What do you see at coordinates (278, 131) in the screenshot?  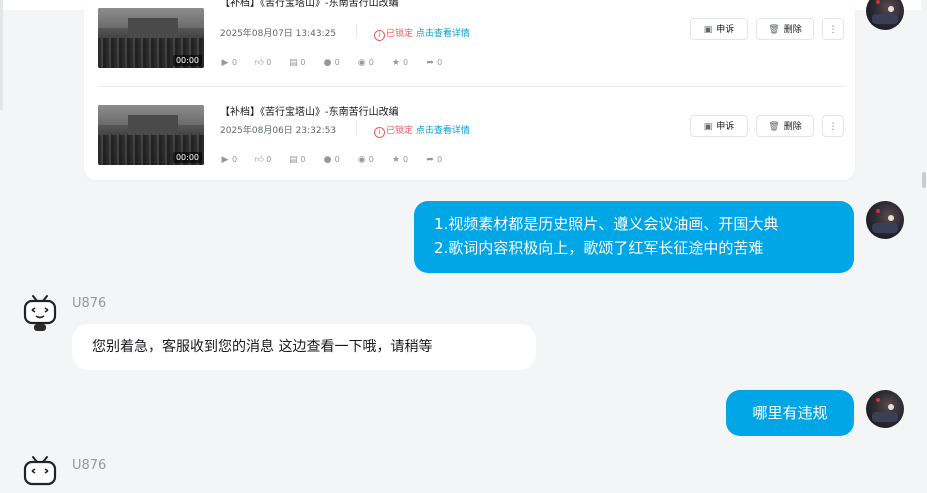 I see `video-date: 2025年08月06日 23:32:53` at bounding box center [278, 131].